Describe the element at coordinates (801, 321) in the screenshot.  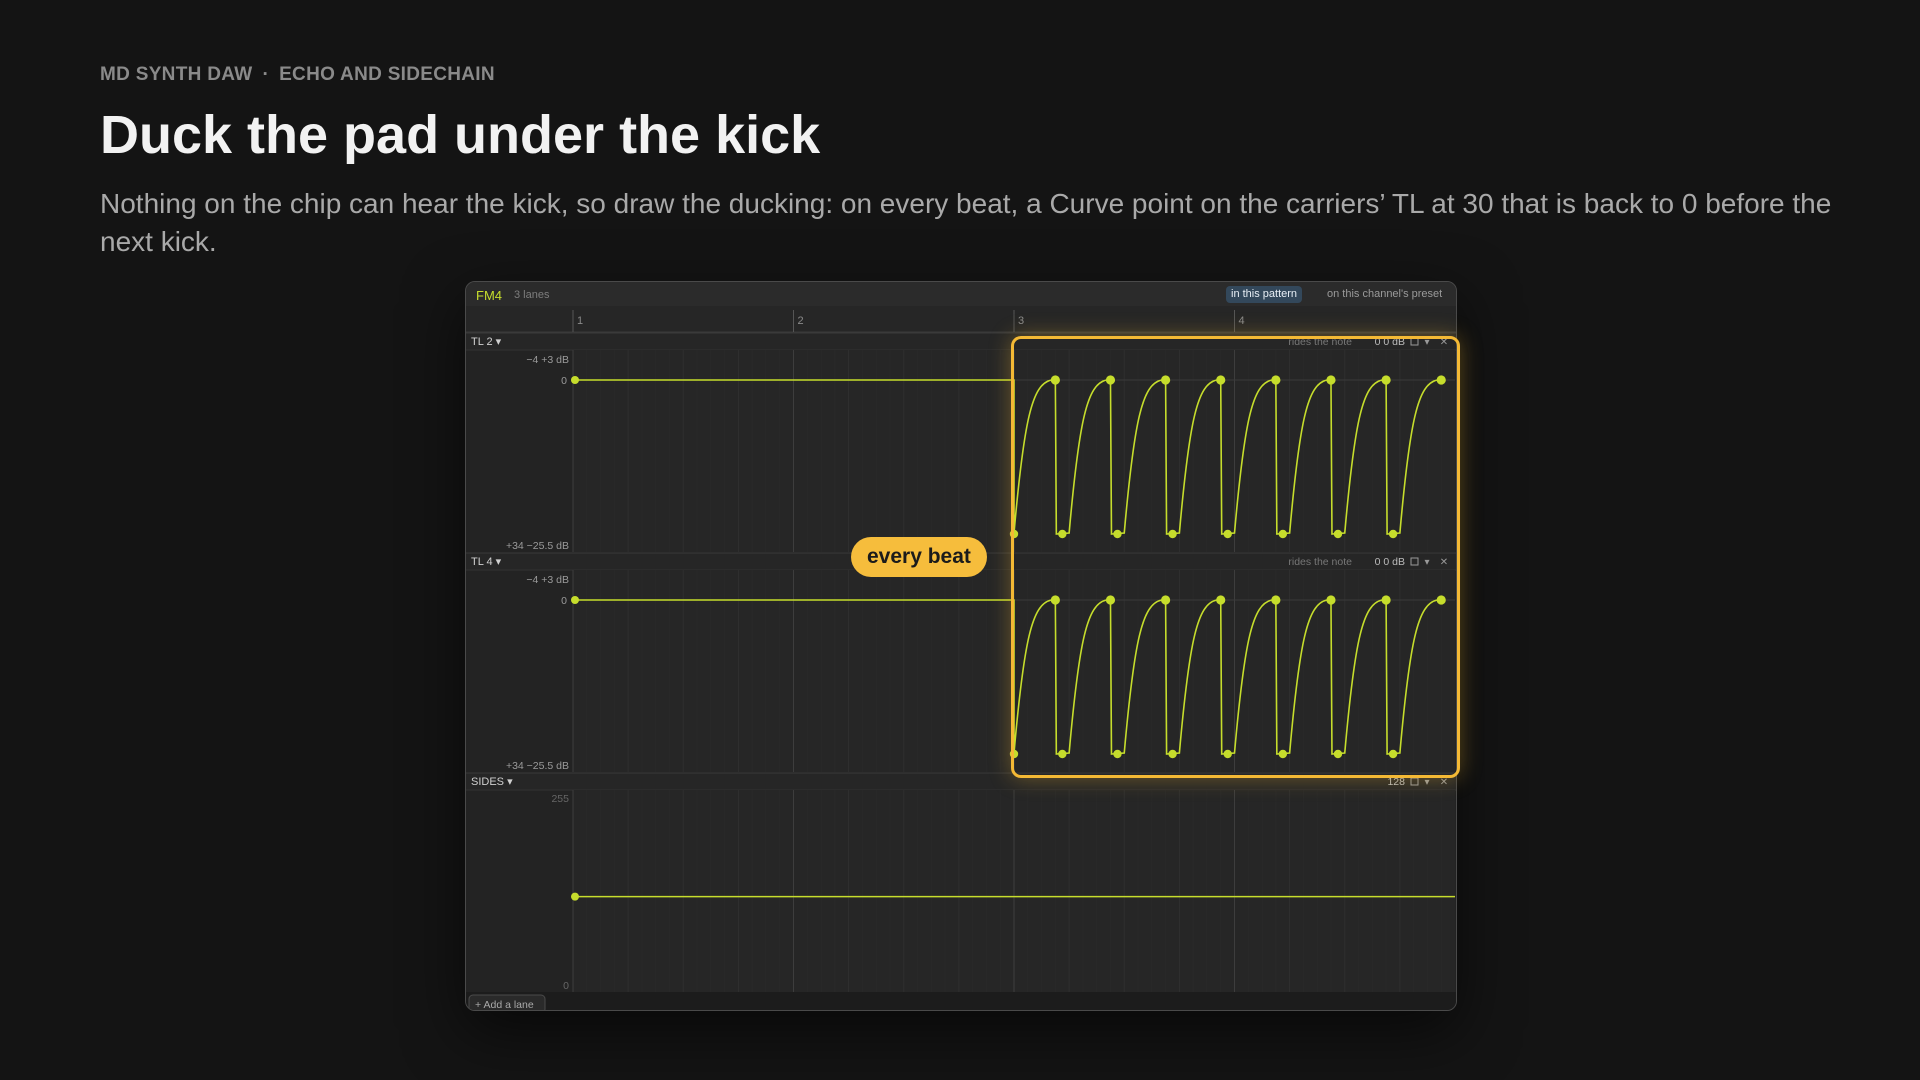
I see `bar-number: 2` at that location.